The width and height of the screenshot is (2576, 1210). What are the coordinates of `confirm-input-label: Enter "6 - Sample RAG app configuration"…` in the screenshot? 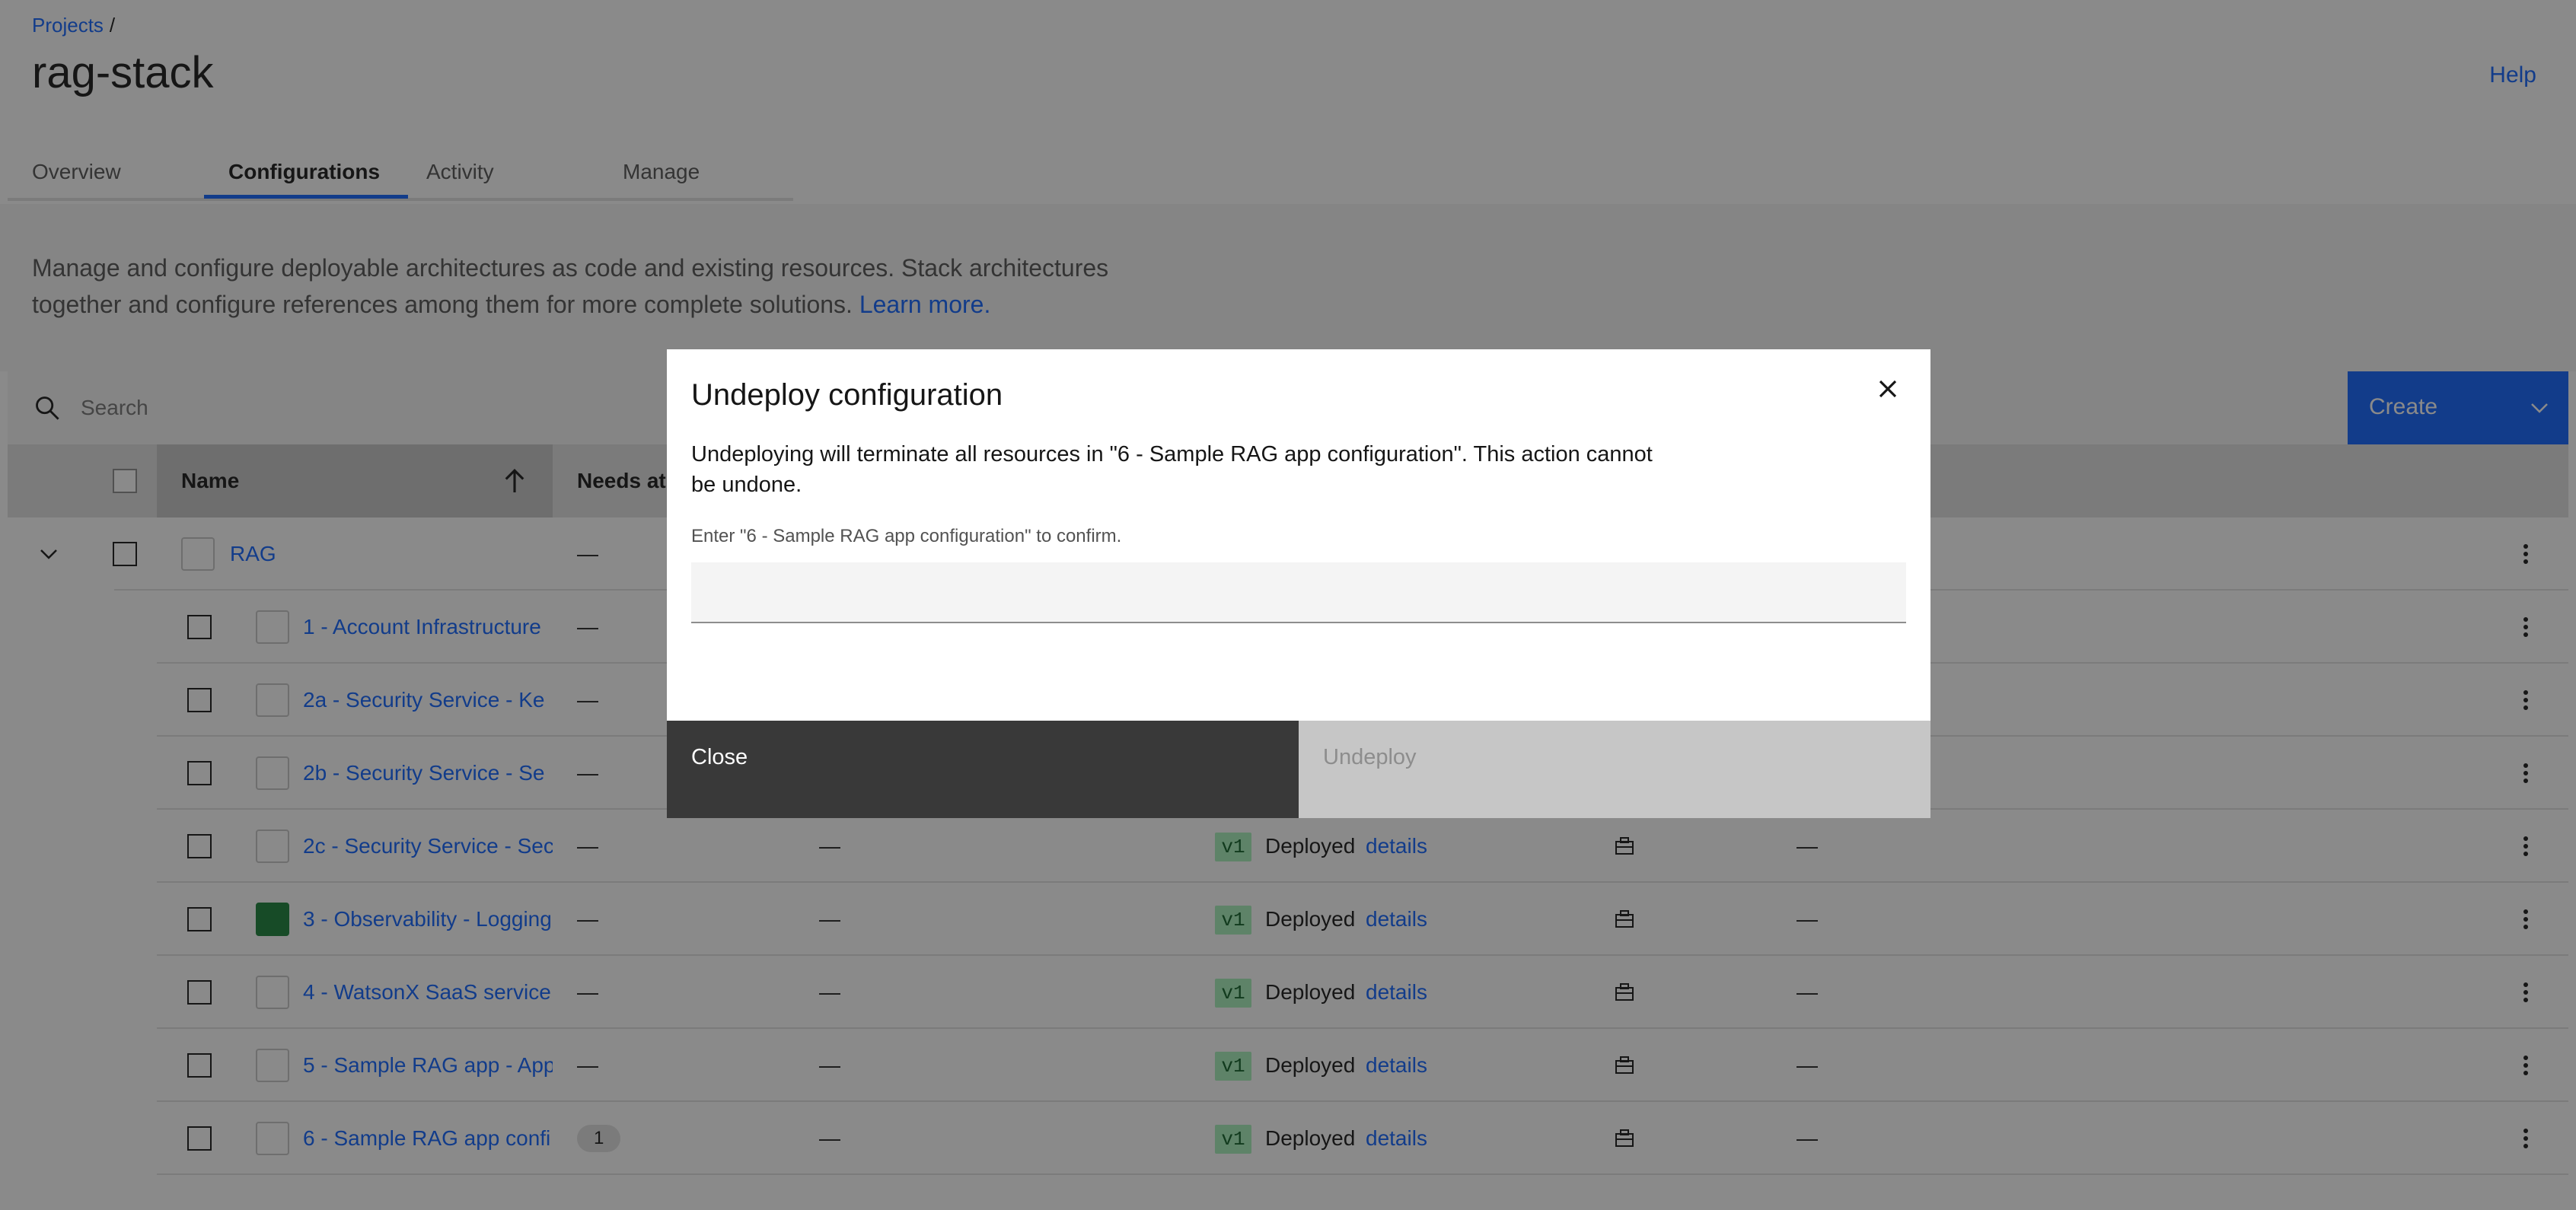 It's located at (907, 536).